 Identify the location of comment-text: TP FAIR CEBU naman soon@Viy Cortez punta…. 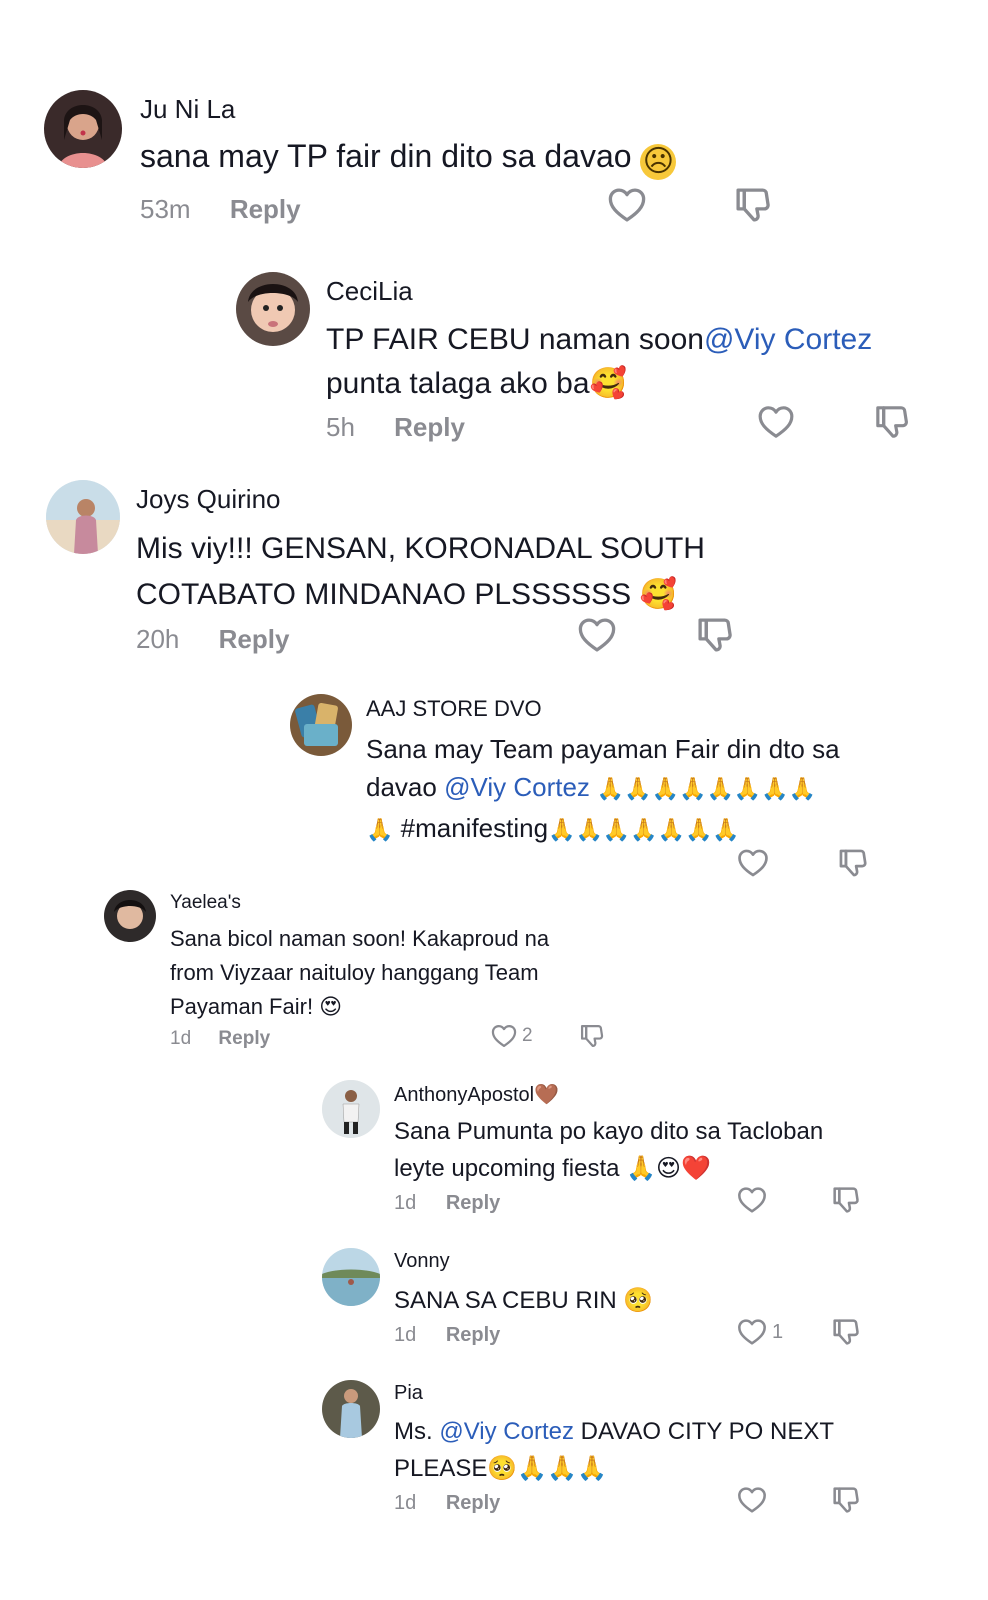
(599, 362).